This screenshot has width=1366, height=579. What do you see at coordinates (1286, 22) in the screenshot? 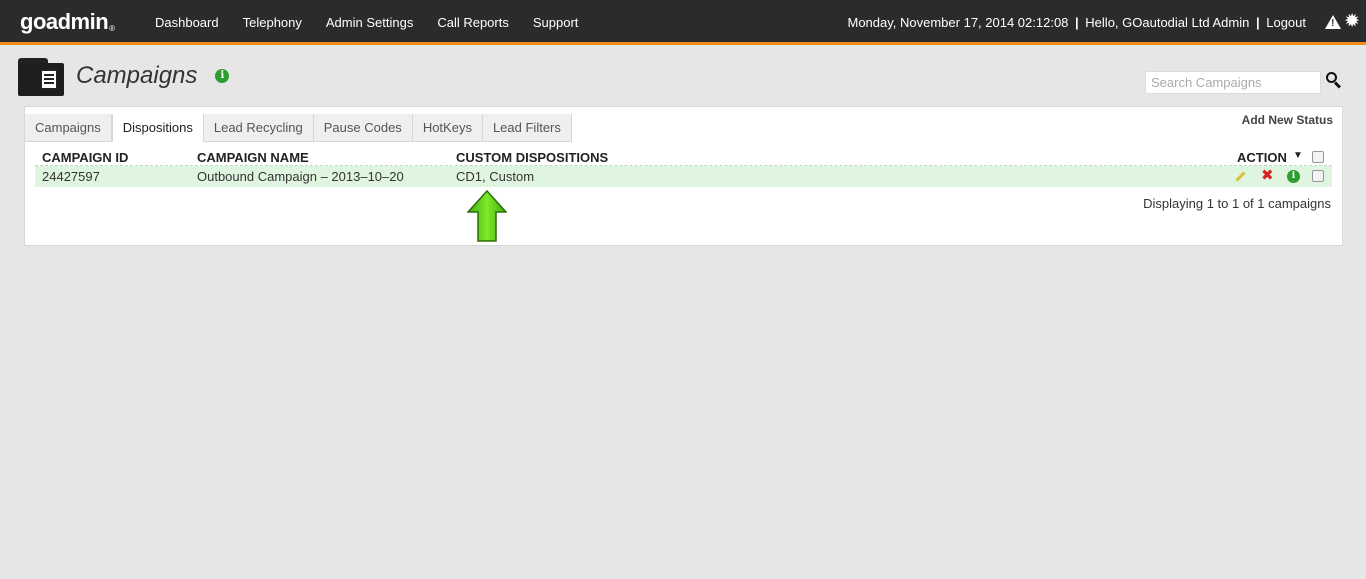
I see `logout-link: Logout` at bounding box center [1286, 22].